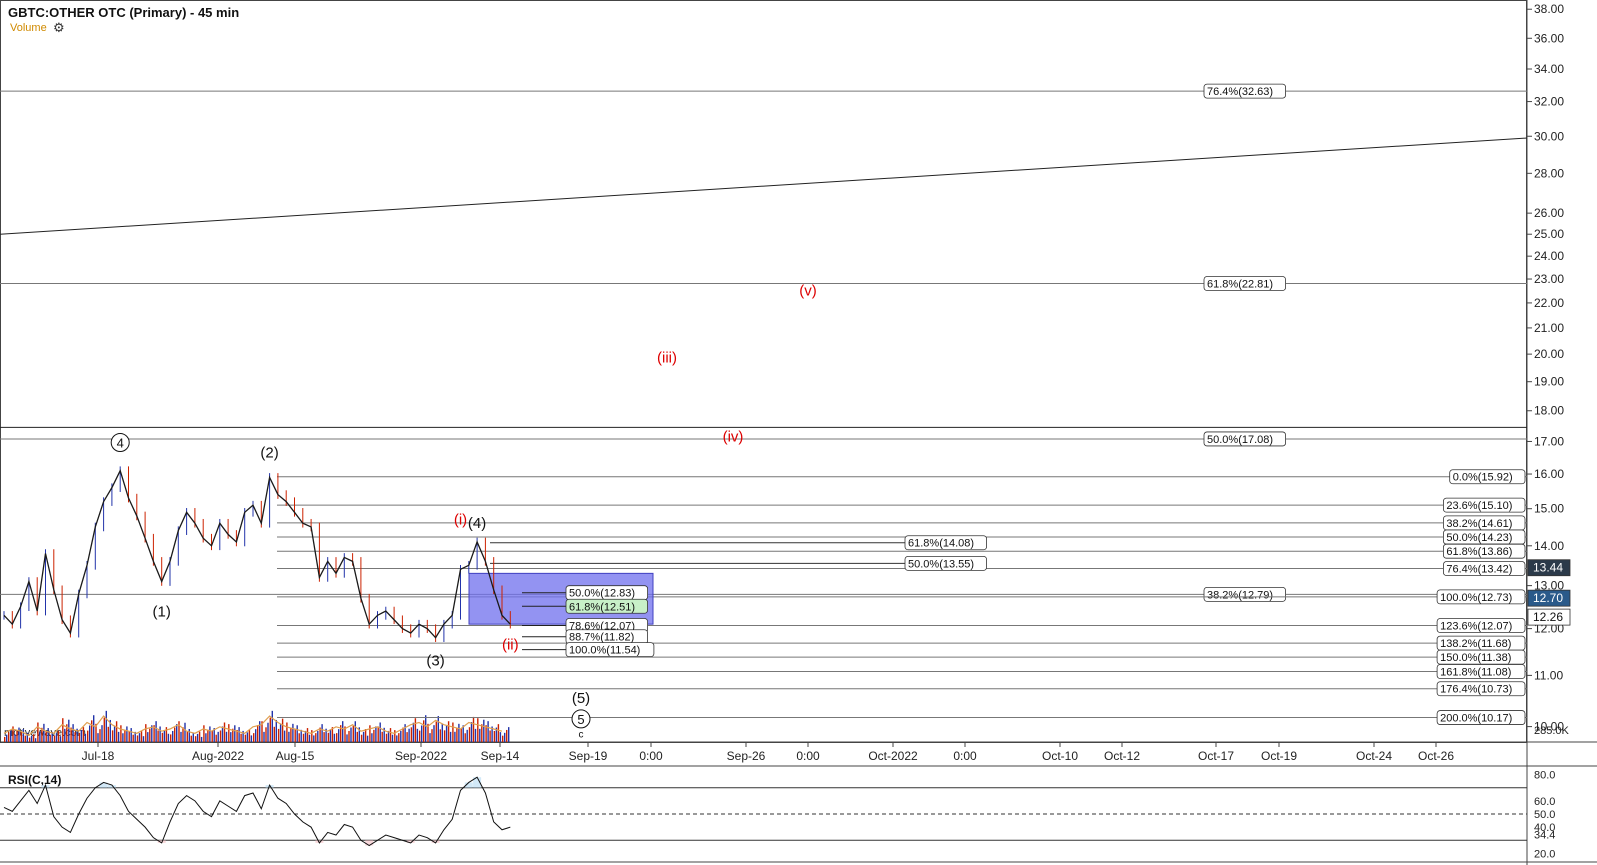  I want to click on fib-tag-label: 38.2%(12.79), so click(1240, 595).